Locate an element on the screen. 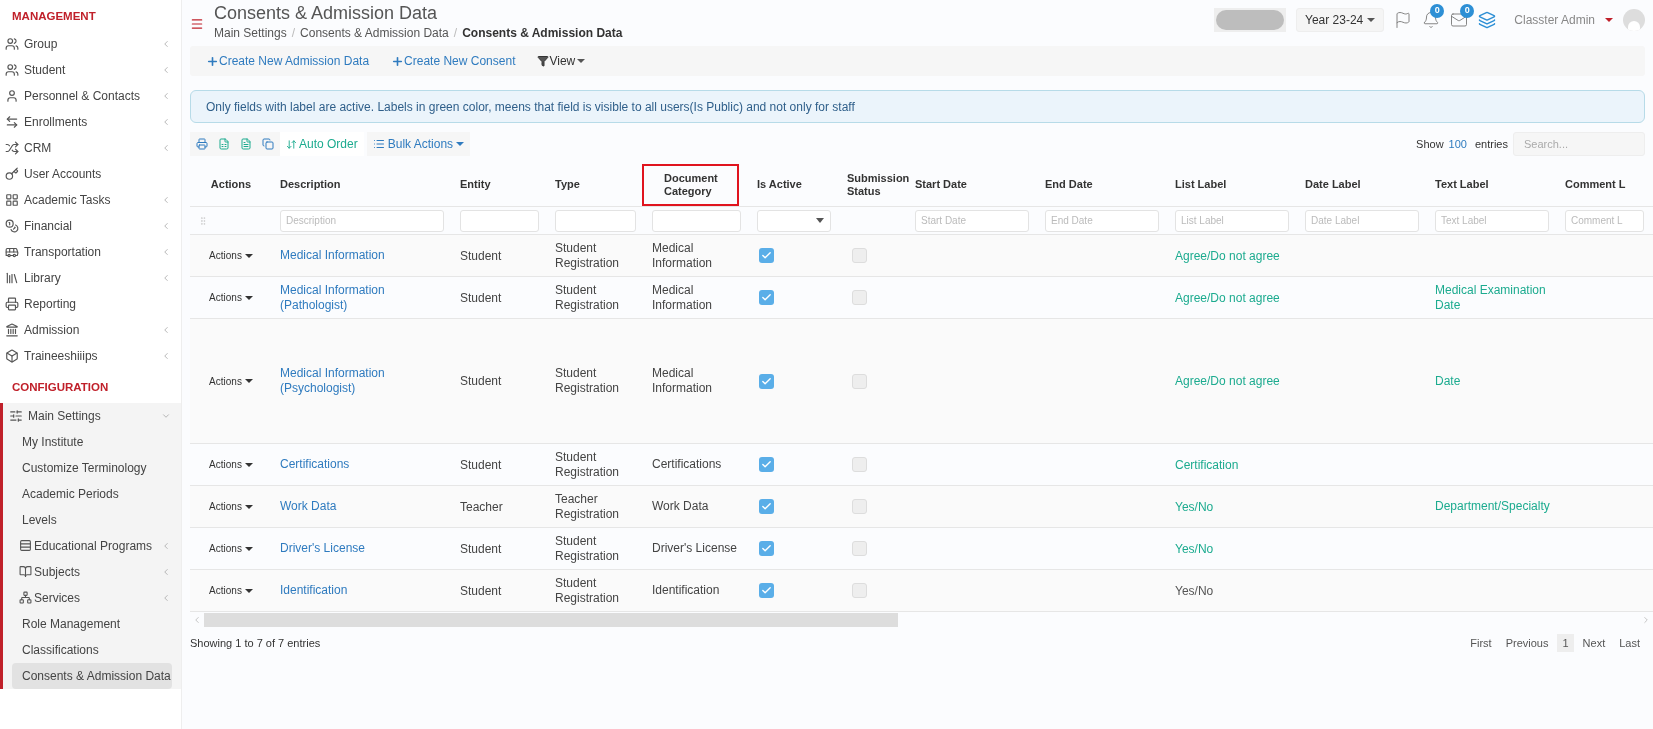  column-header: Type is located at coordinates (567, 184).